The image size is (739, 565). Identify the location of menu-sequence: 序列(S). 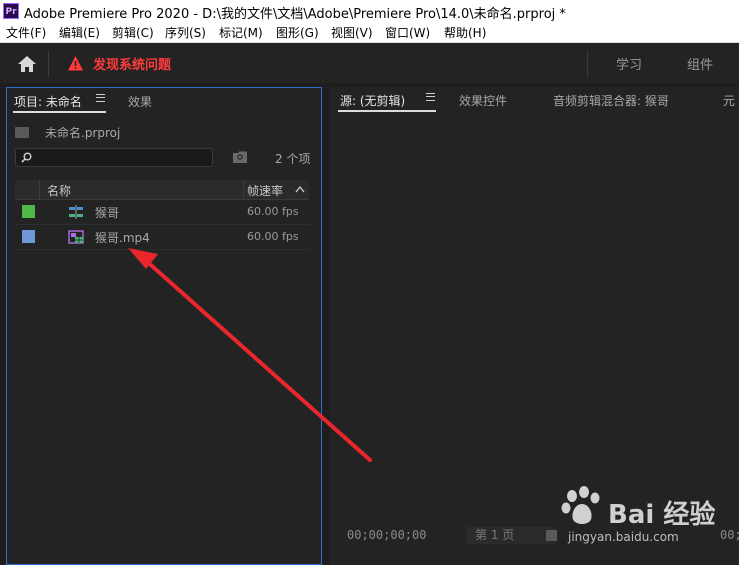
(185, 32).